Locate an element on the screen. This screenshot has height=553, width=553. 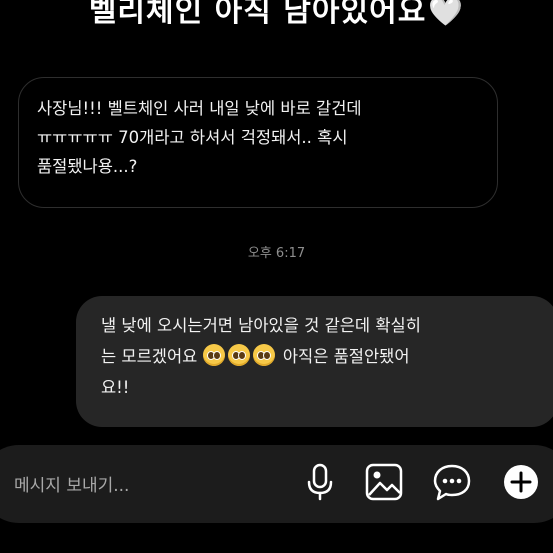
message-line: 품절됐나용...? is located at coordinates (87, 166).